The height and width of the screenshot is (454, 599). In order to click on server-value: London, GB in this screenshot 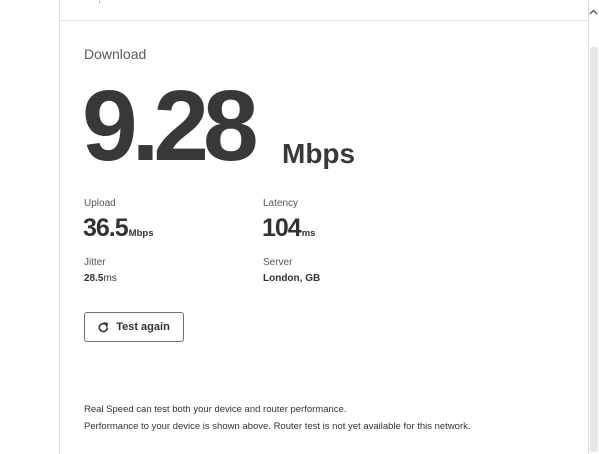, I will do `click(292, 278)`.